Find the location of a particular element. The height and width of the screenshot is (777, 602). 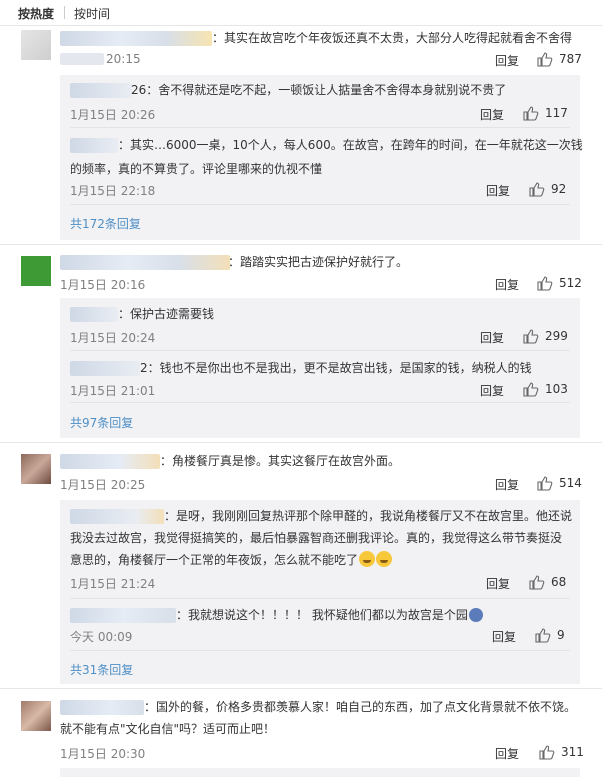

like-count: 117 is located at coordinates (556, 113).